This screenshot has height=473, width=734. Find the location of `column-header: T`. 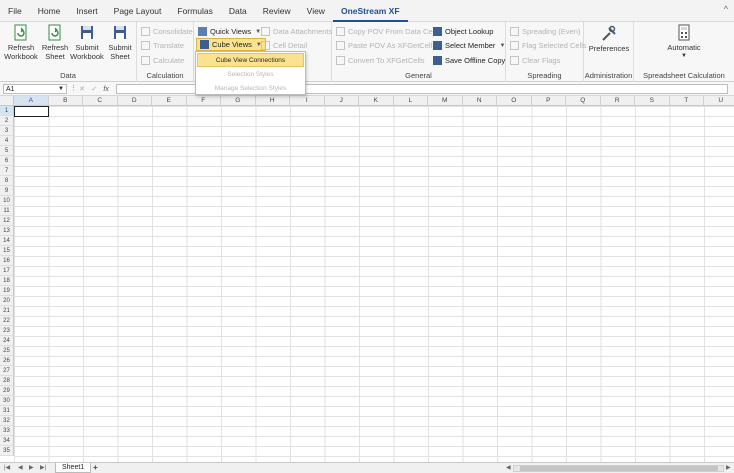

column-header: T is located at coordinates (686, 101).